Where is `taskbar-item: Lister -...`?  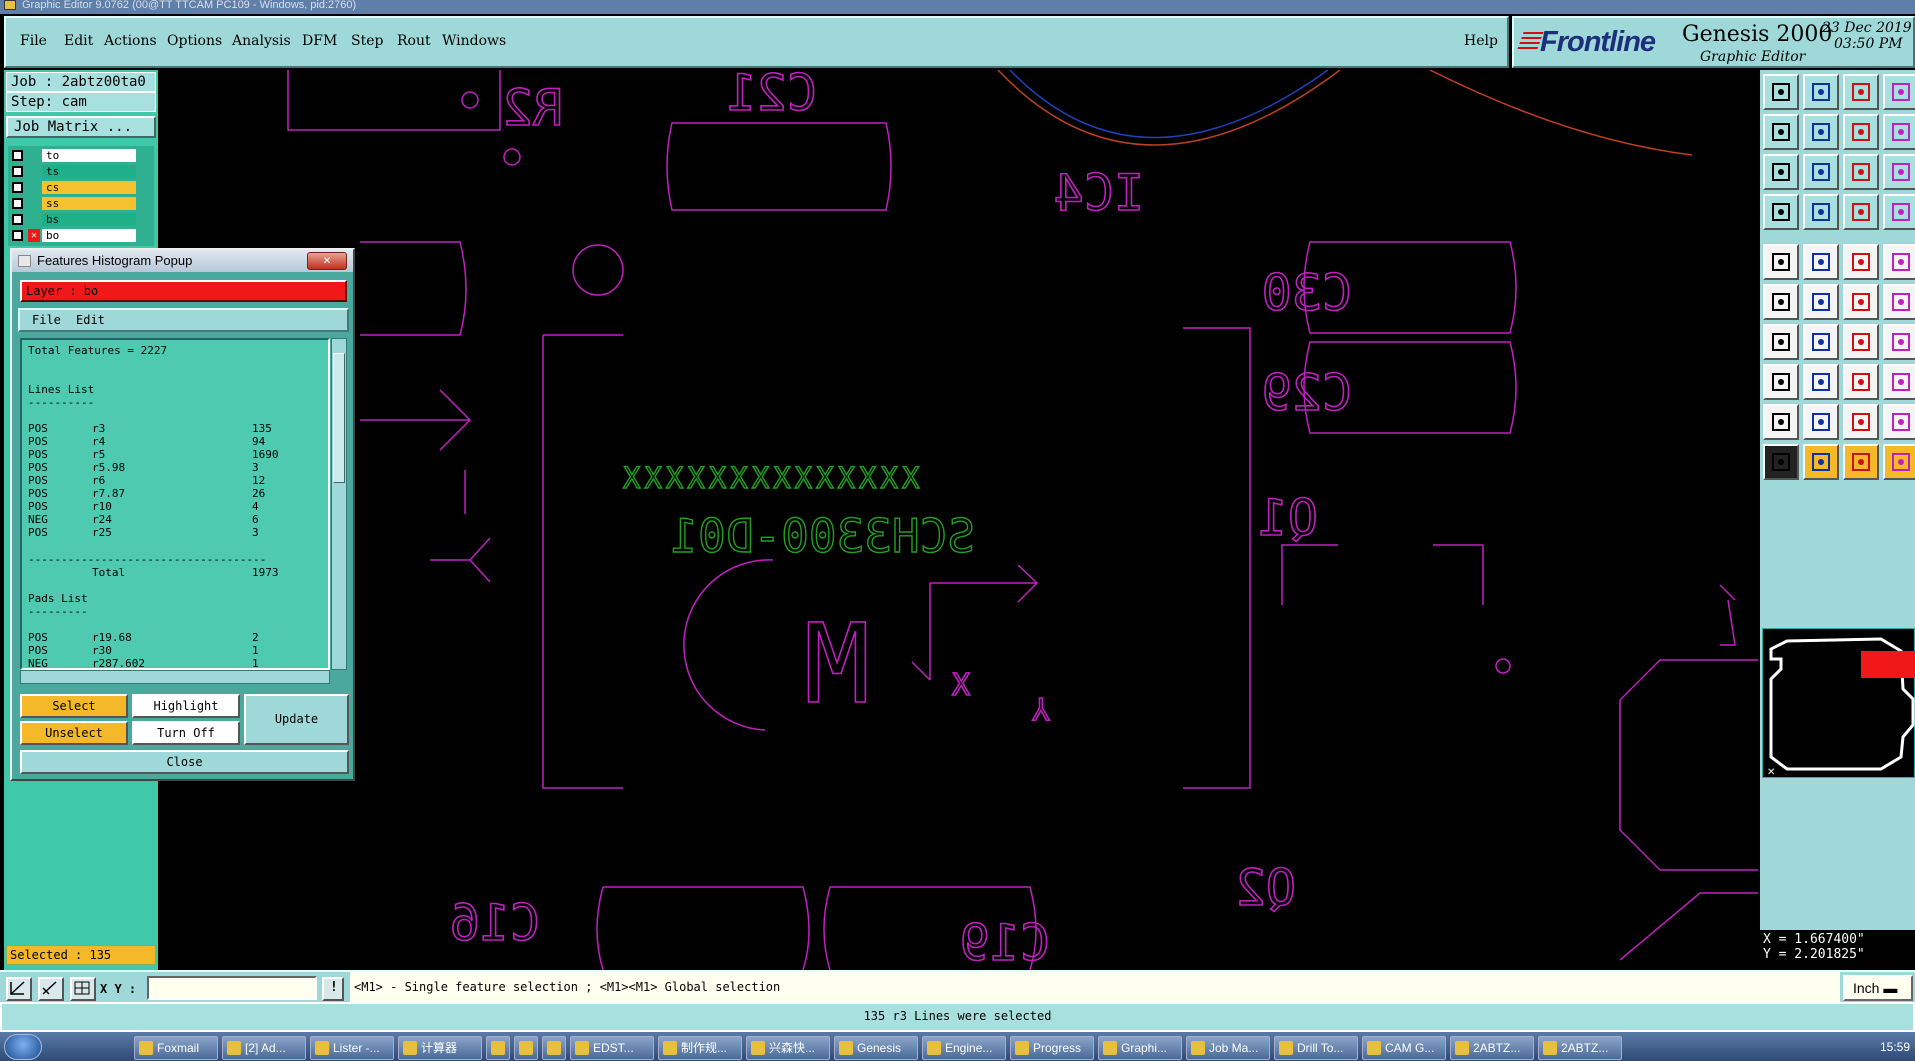 taskbar-item: Lister -... is located at coordinates (352, 1048).